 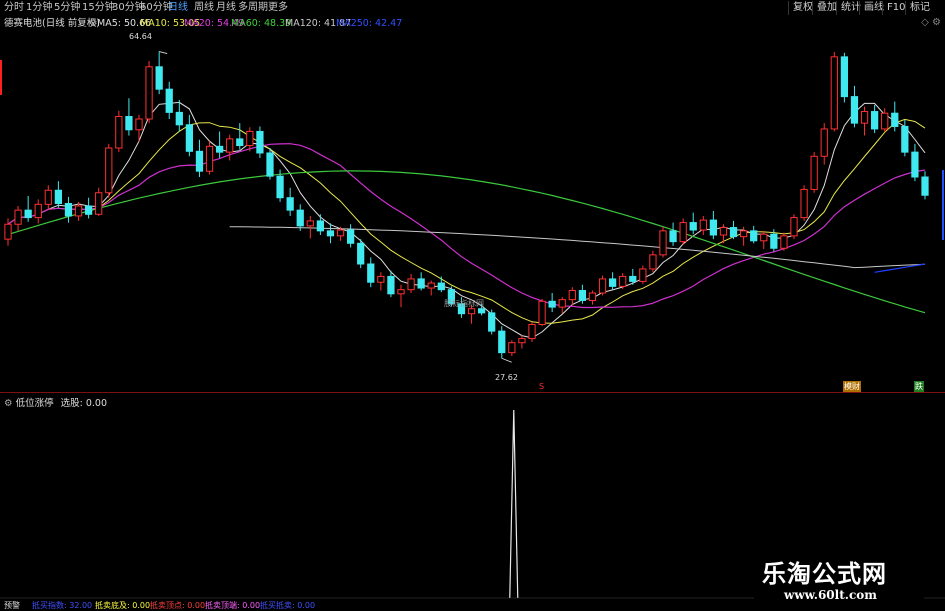 What do you see at coordinates (52, 23) in the screenshot?
I see `stock-title: 德赛电池(日线 前复权)` at bounding box center [52, 23].